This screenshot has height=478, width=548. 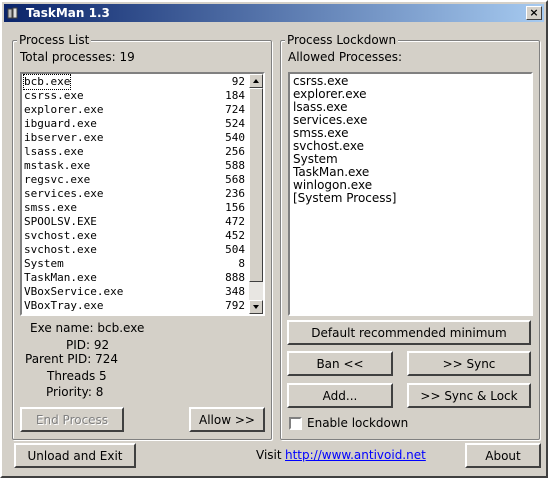 What do you see at coordinates (135, 96) in the screenshot?
I see `process-row: csrss.exe 184` at bounding box center [135, 96].